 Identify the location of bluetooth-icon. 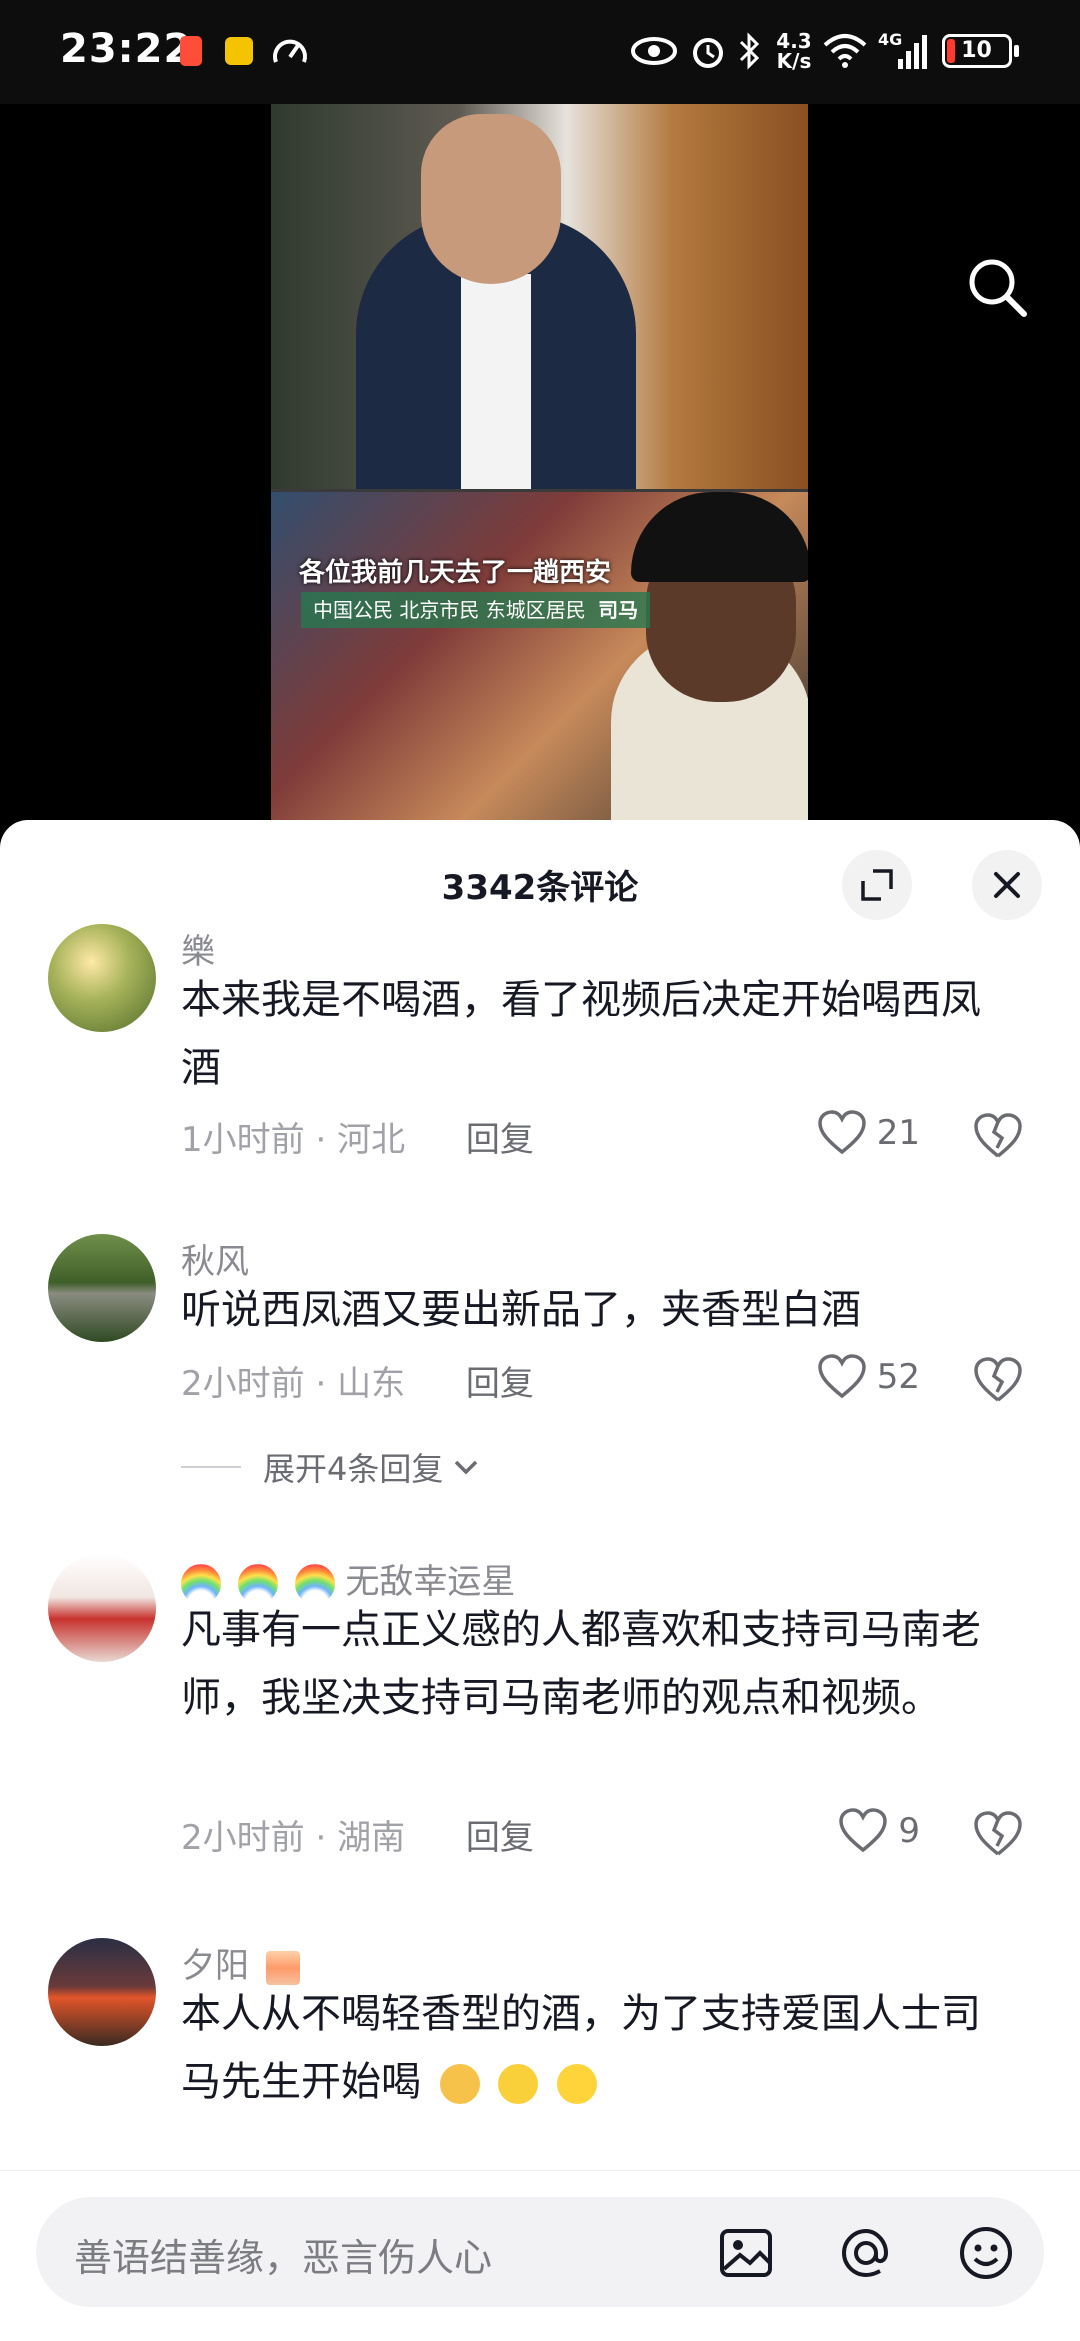
(749, 51).